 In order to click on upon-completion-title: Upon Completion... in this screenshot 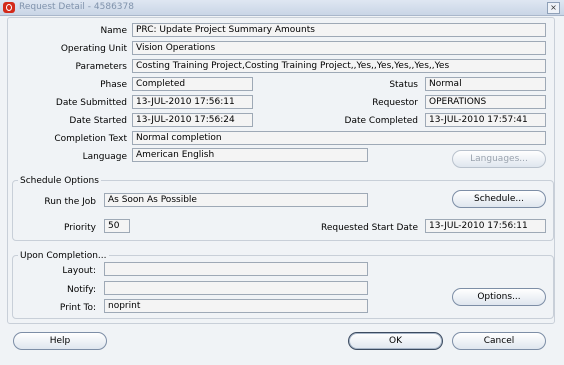, I will do `click(63, 256)`.